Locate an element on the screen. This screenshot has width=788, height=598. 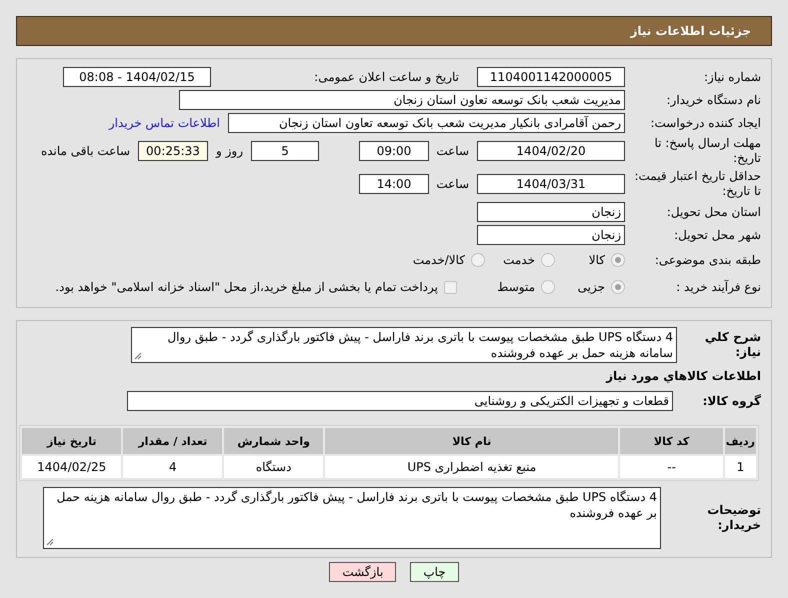
days-field: 5 is located at coordinates (285, 151).